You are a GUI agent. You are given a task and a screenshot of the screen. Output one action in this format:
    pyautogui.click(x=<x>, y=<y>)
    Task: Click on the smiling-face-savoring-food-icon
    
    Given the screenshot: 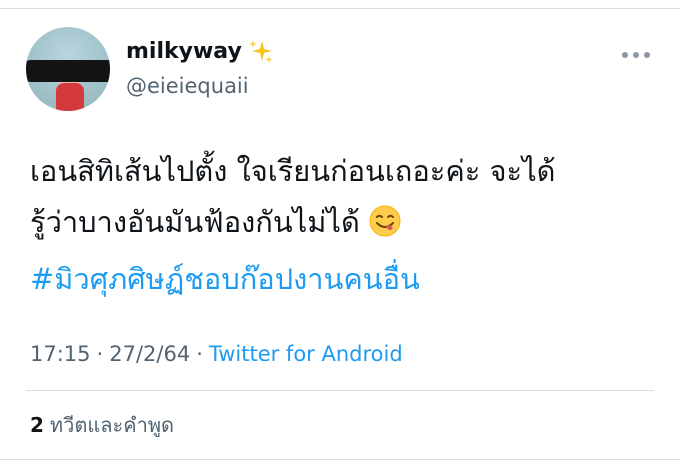 What is the action you would take?
    pyautogui.click(x=385, y=228)
    